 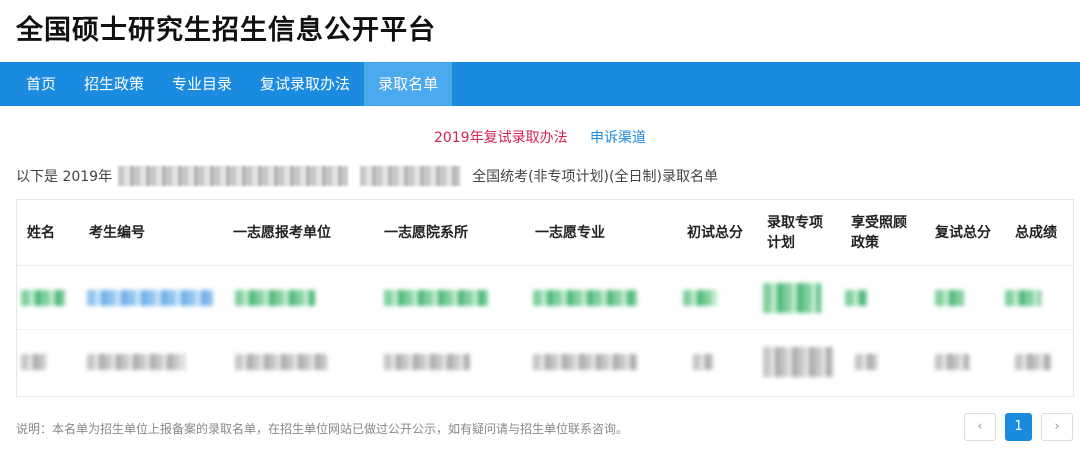 What do you see at coordinates (410, 176) in the screenshot?
I see `redacted-dept` at bounding box center [410, 176].